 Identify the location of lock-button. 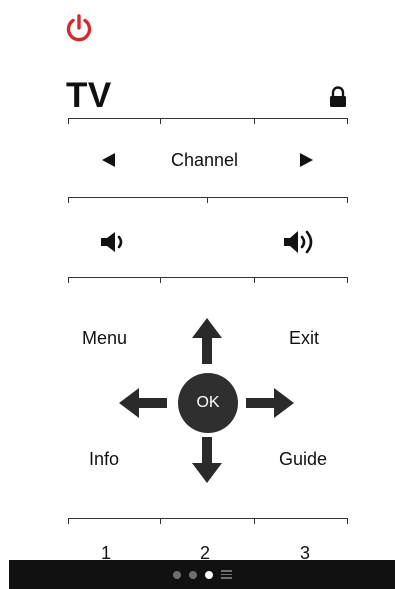
(338, 97).